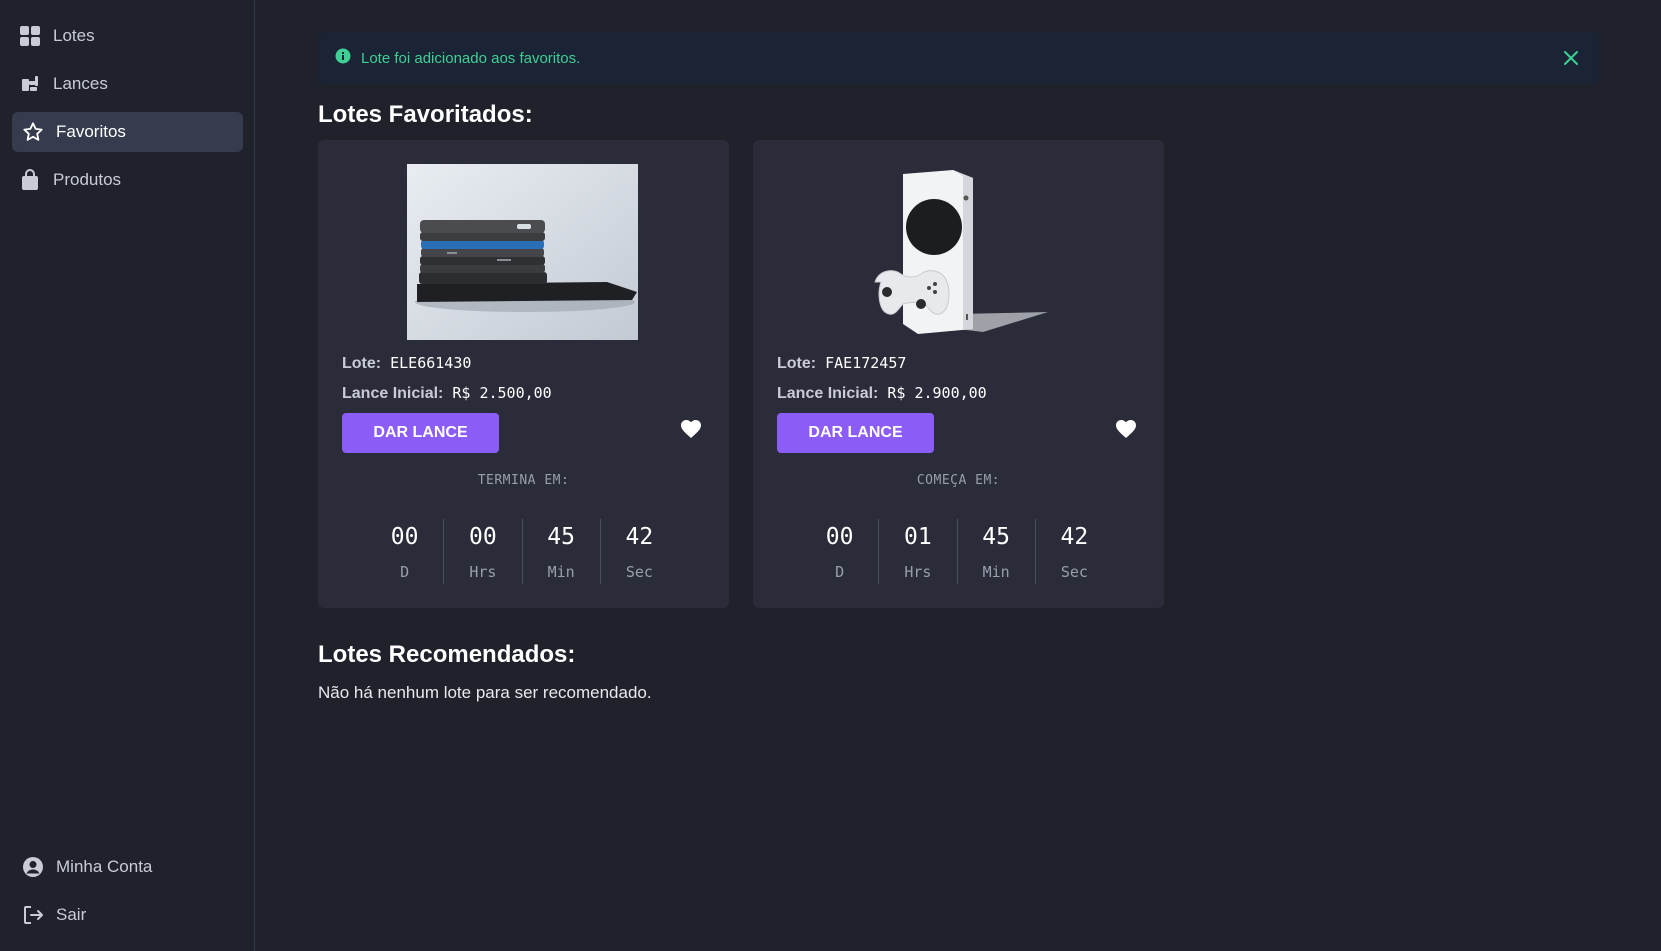  Describe the element at coordinates (30, 180) in the screenshot. I see `shopping-bag-icon` at that location.